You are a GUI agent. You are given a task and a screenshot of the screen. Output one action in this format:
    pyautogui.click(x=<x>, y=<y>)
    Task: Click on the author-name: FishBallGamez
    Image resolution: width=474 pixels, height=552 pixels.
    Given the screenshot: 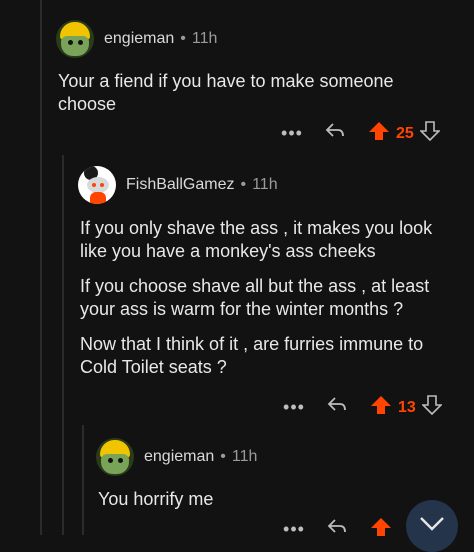 What is the action you would take?
    pyautogui.click(x=180, y=185)
    